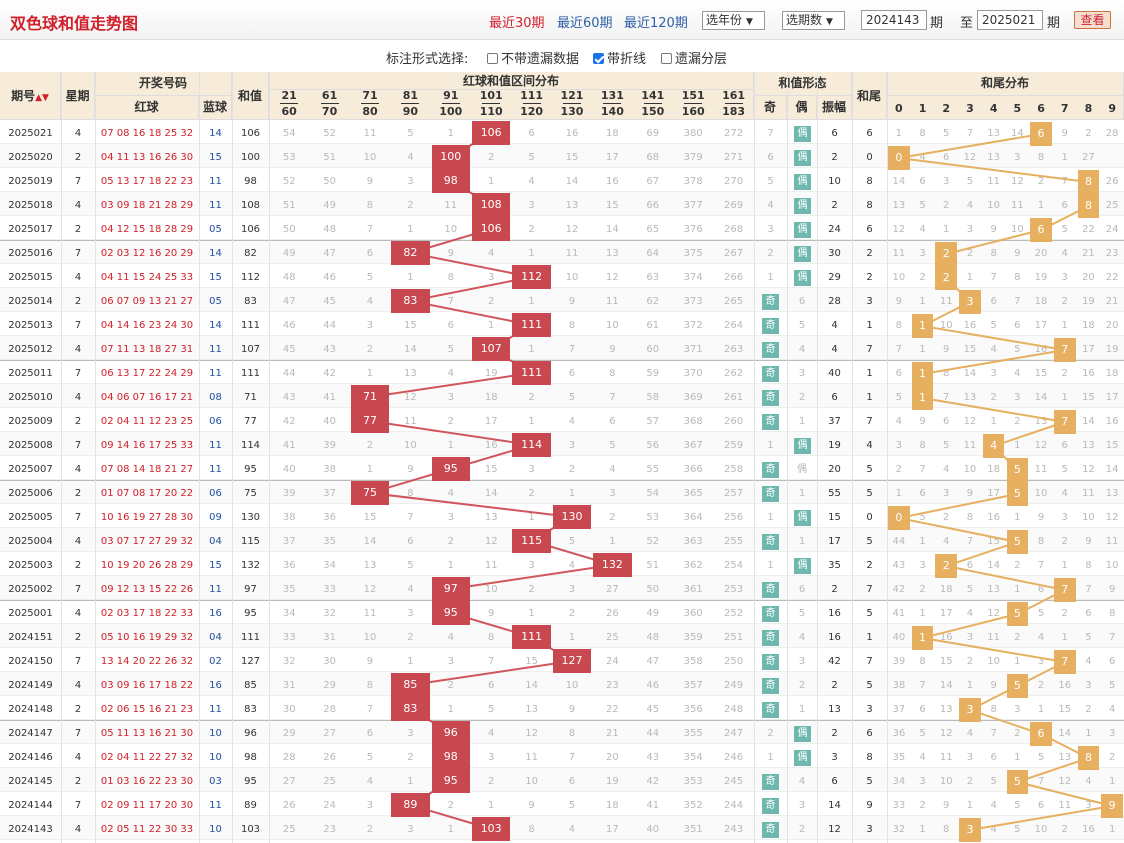  Describe the element at coordinates (693, 469) in the screenshot. I see `range-miss-cell: 366` at that location.